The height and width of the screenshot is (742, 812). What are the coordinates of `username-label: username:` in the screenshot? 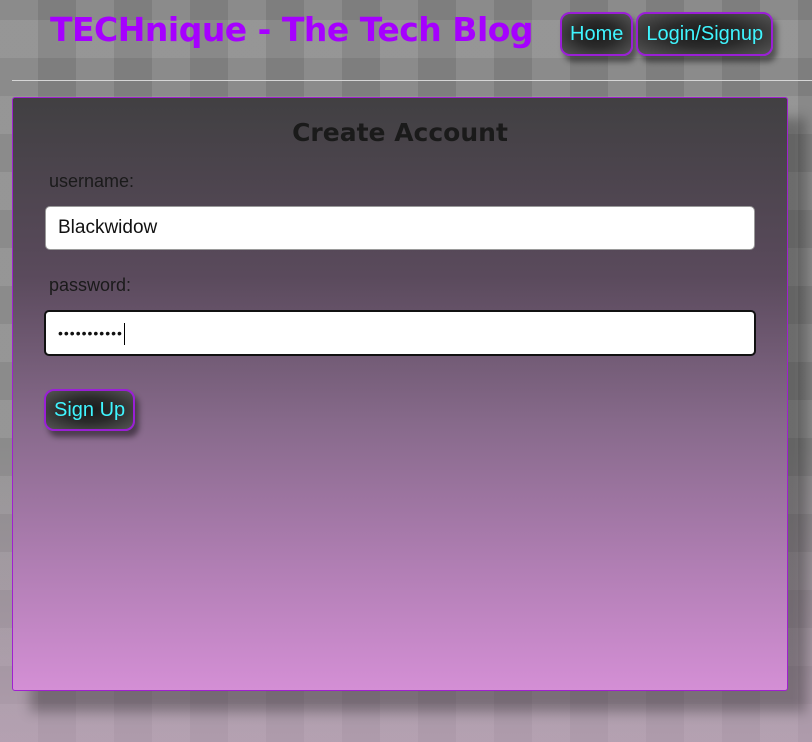 It's located at (92, 181).